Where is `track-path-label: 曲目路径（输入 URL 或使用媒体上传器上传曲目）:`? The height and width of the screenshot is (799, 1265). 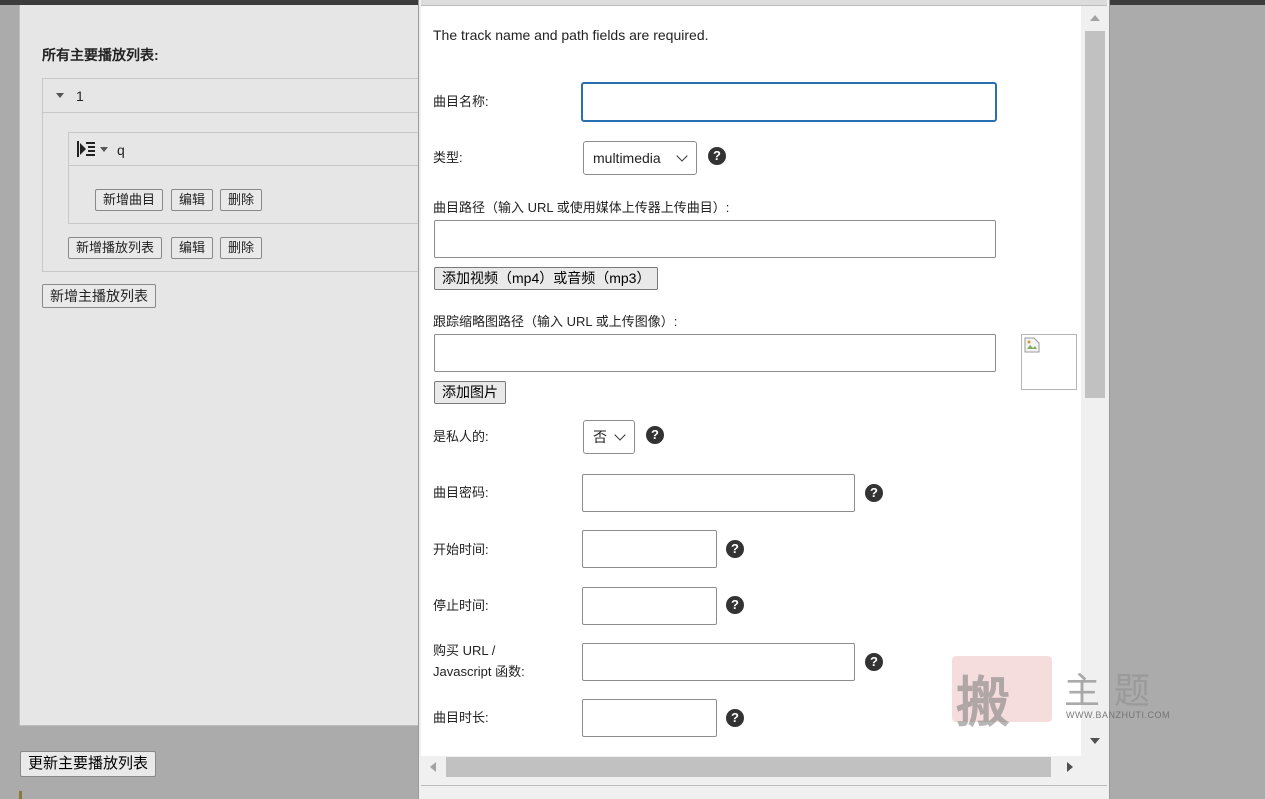 track-path-label: 曲目路径（输入 URL 或使用媒体上传器上传曲目）: is located at coordinates (581, 207).